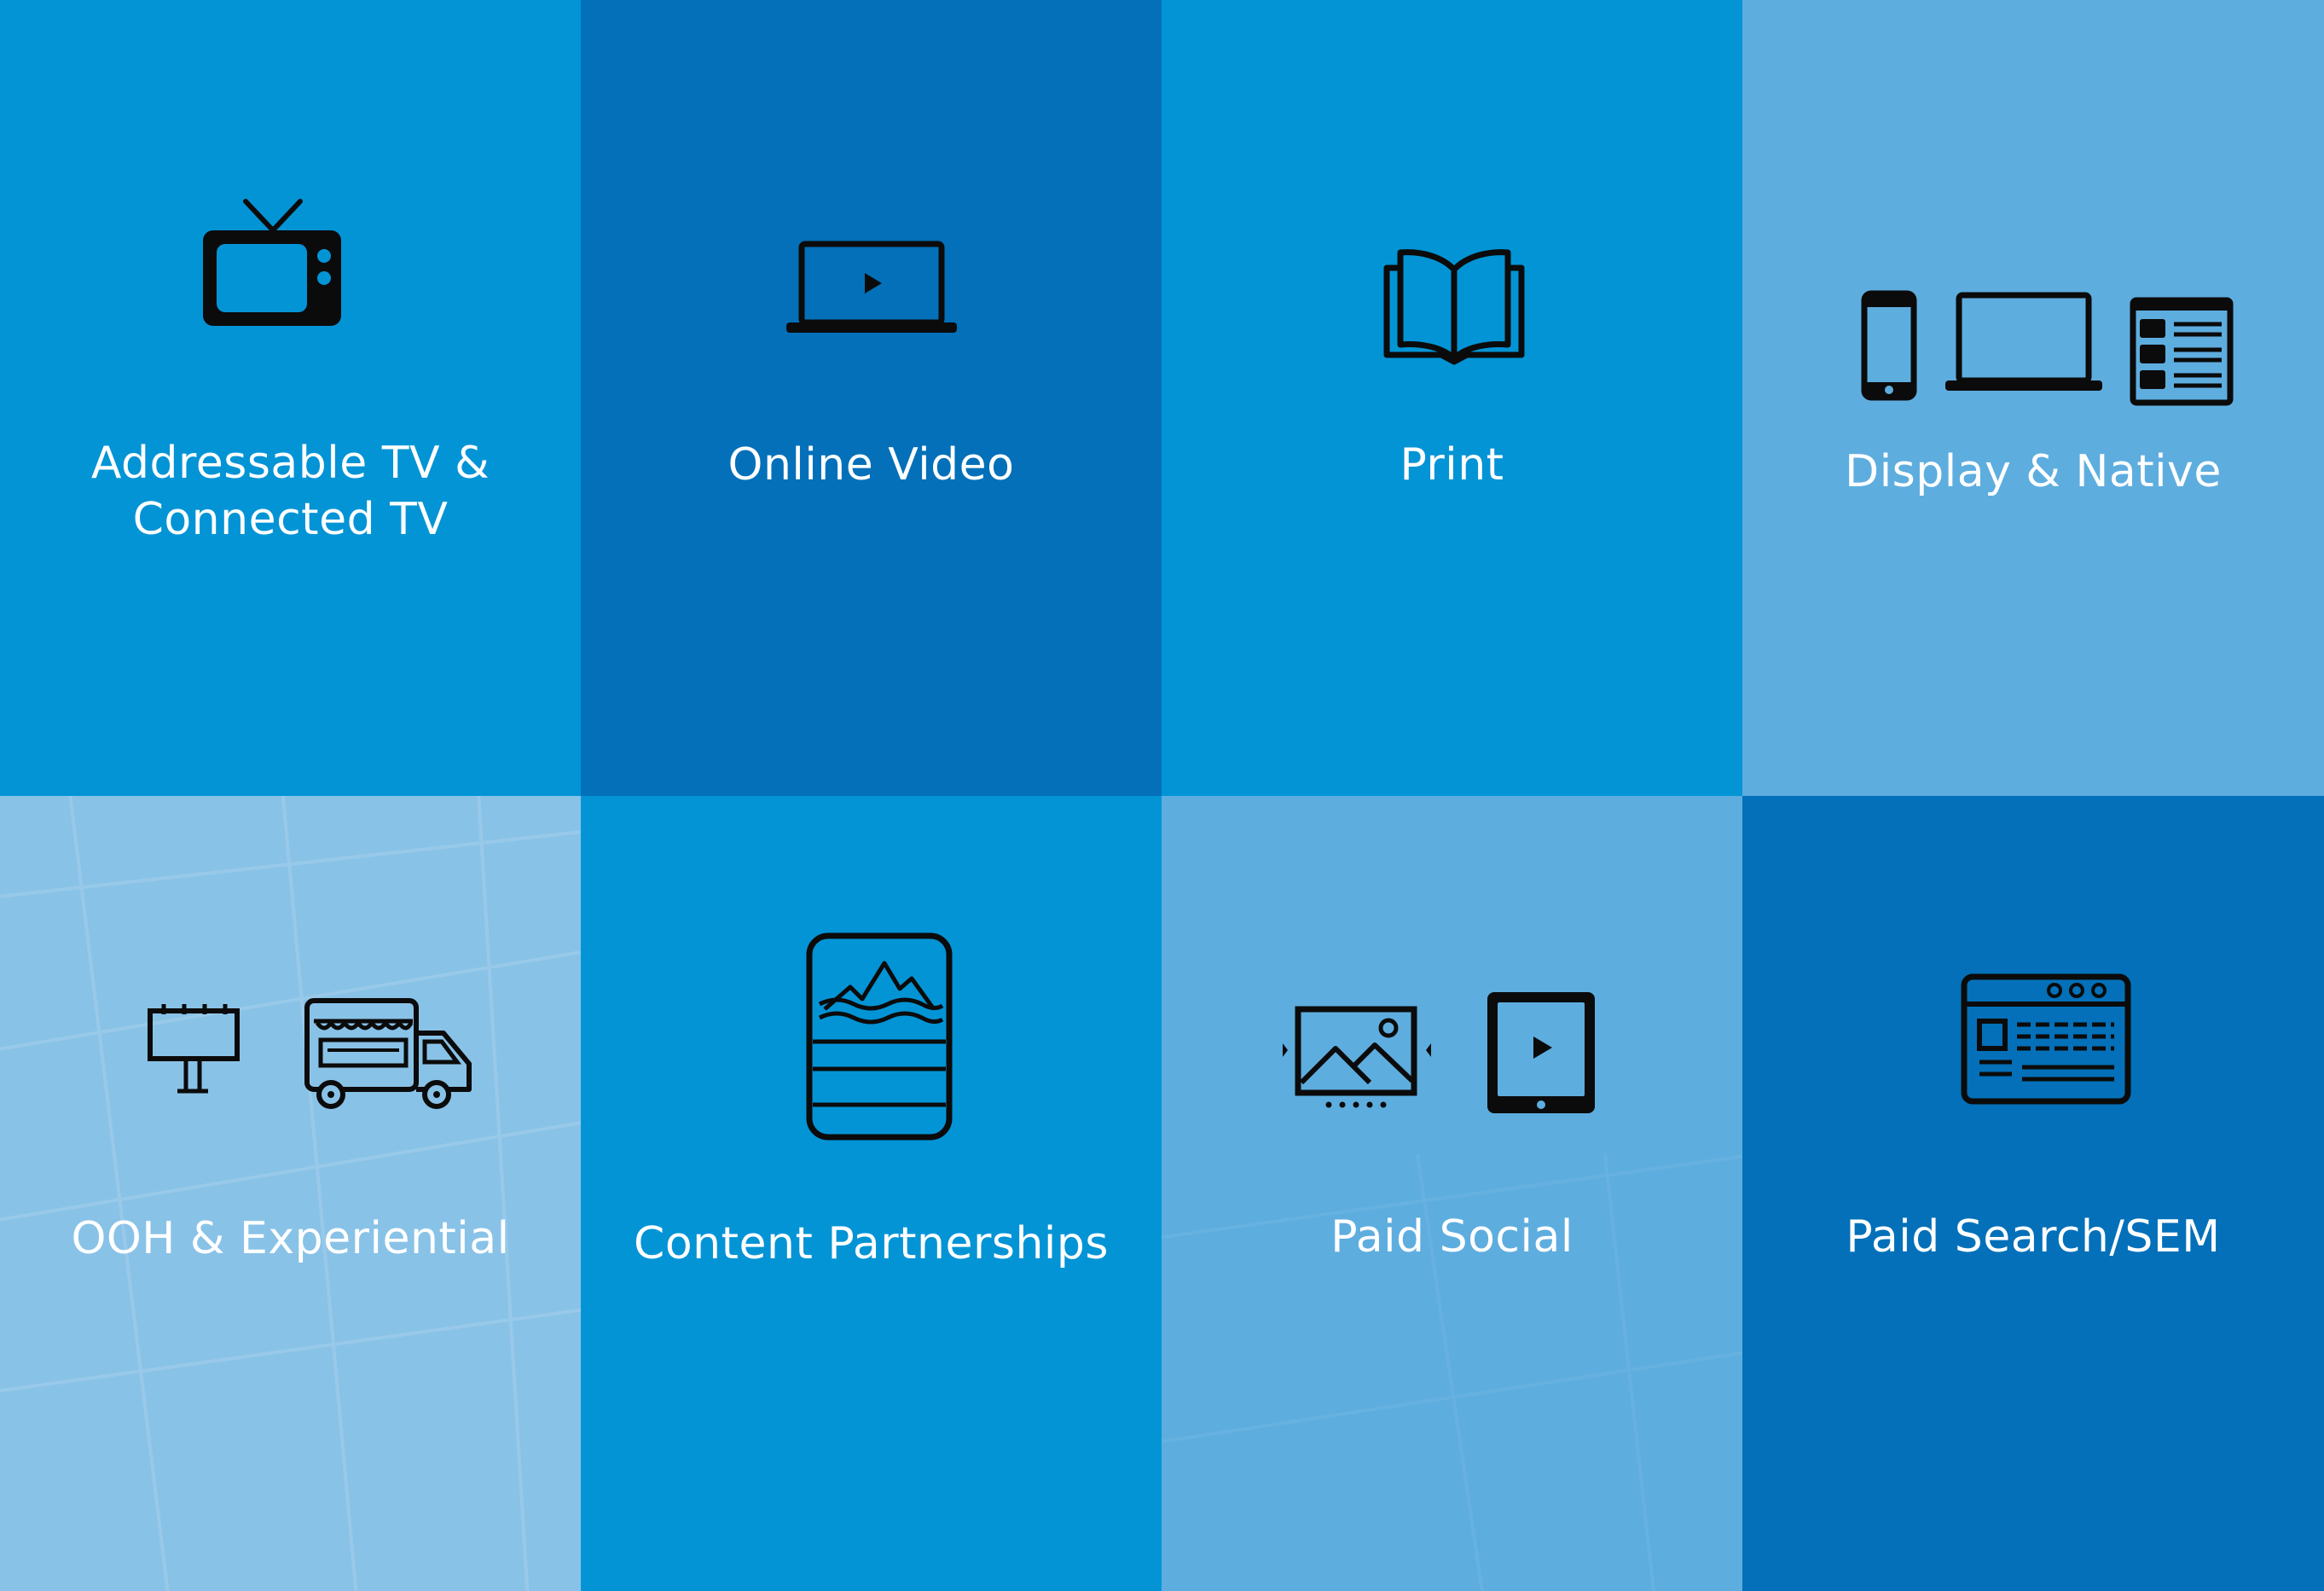  Describe the element at coordinates (1452, 398) in the screenshot. I see `tile-print: Print` at that location.